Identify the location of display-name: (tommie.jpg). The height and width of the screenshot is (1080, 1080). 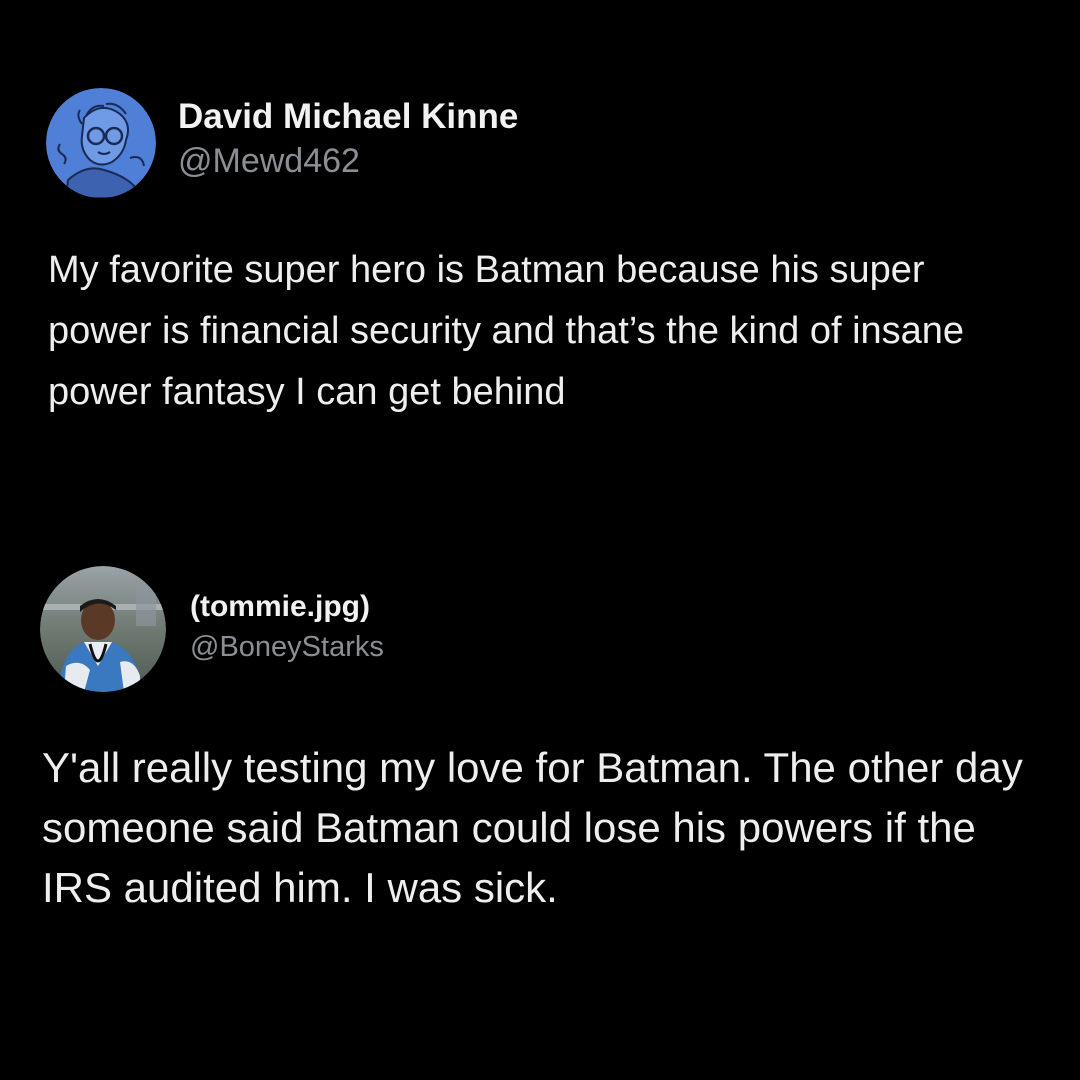
(287, 607).